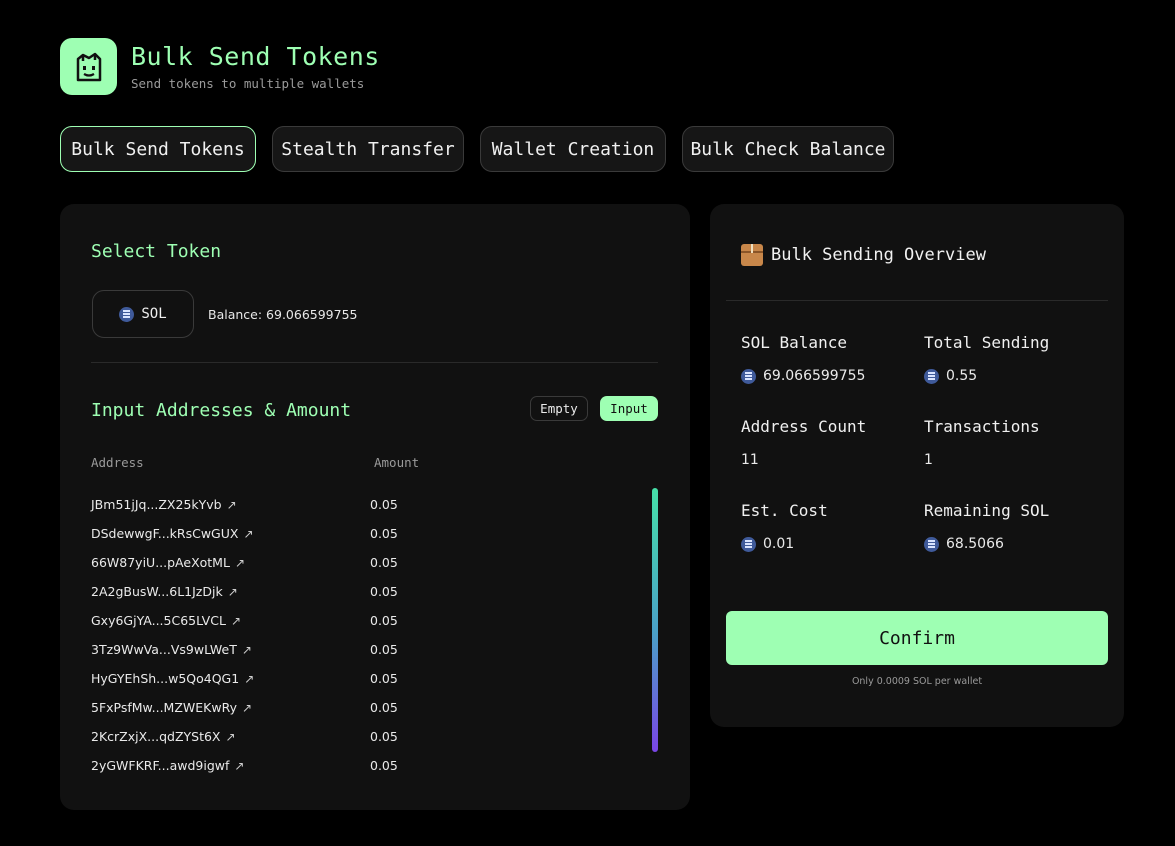  I want to click on tab-stealth-transfer: Stealth Transfer, so click(368, 149).